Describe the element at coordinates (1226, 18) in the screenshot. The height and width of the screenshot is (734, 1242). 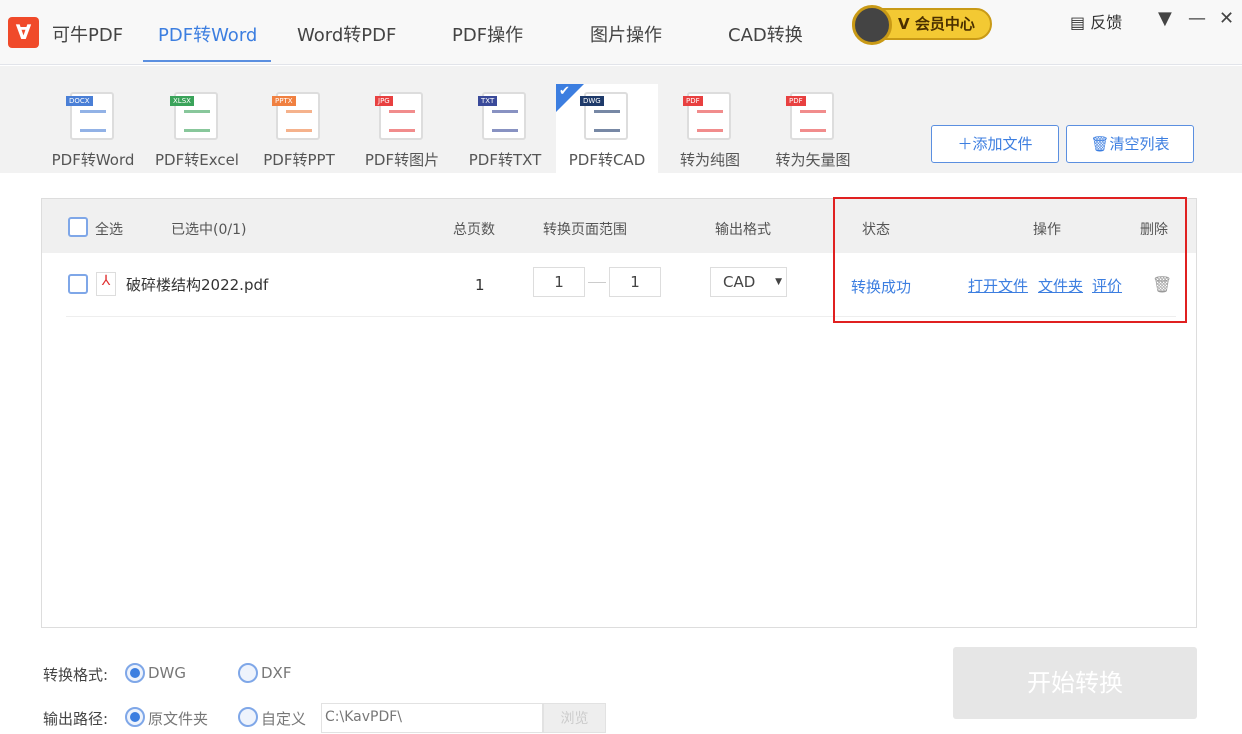
I see `close-icon: ✕` at that location.